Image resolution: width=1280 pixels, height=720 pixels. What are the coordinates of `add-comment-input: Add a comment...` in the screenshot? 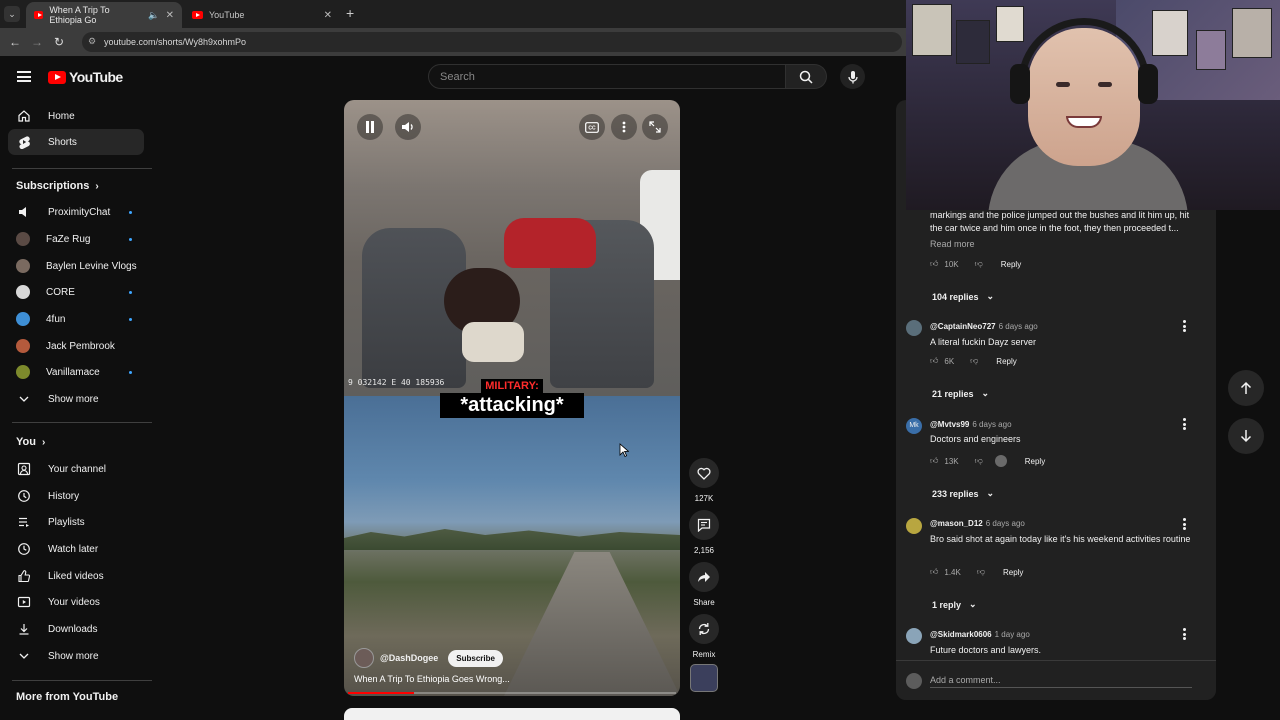 It's located at (1061, 681).